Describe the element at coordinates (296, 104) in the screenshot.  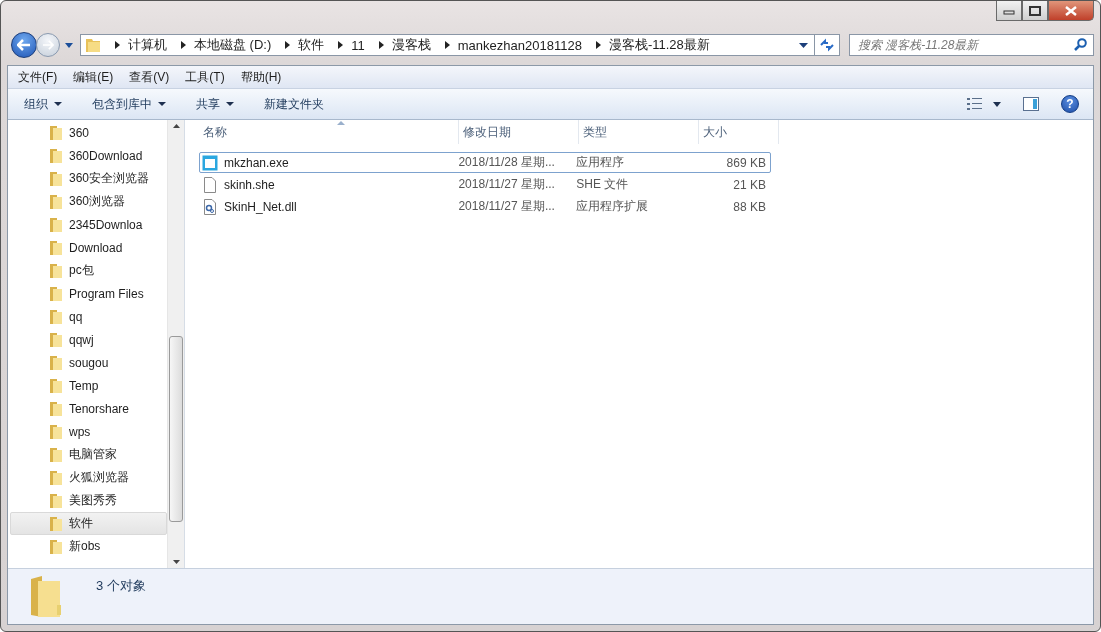
I see `toolbar-button: 新建文件夹` at that location.